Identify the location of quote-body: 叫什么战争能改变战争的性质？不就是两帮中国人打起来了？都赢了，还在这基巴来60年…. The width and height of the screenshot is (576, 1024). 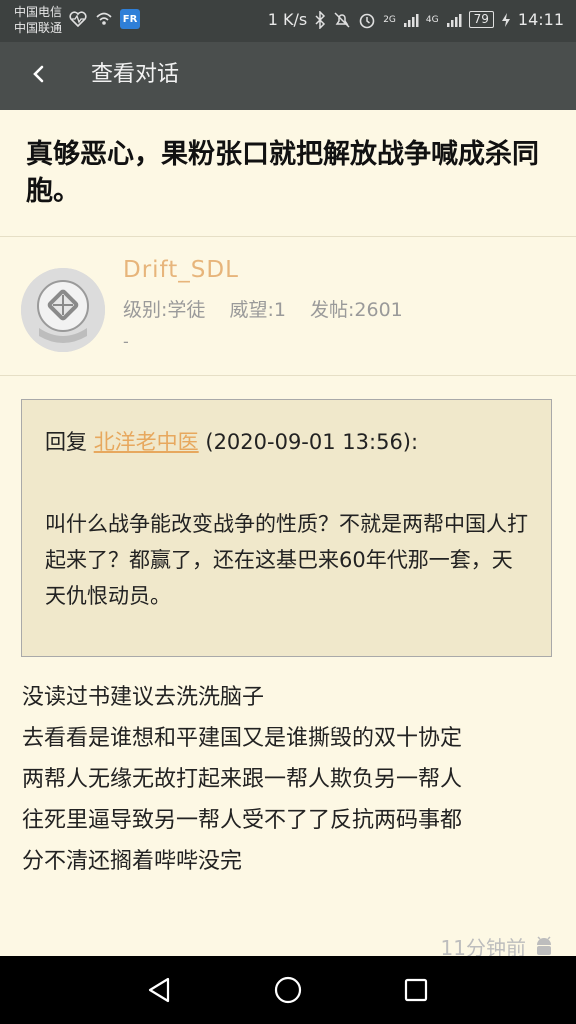
(286, 560).